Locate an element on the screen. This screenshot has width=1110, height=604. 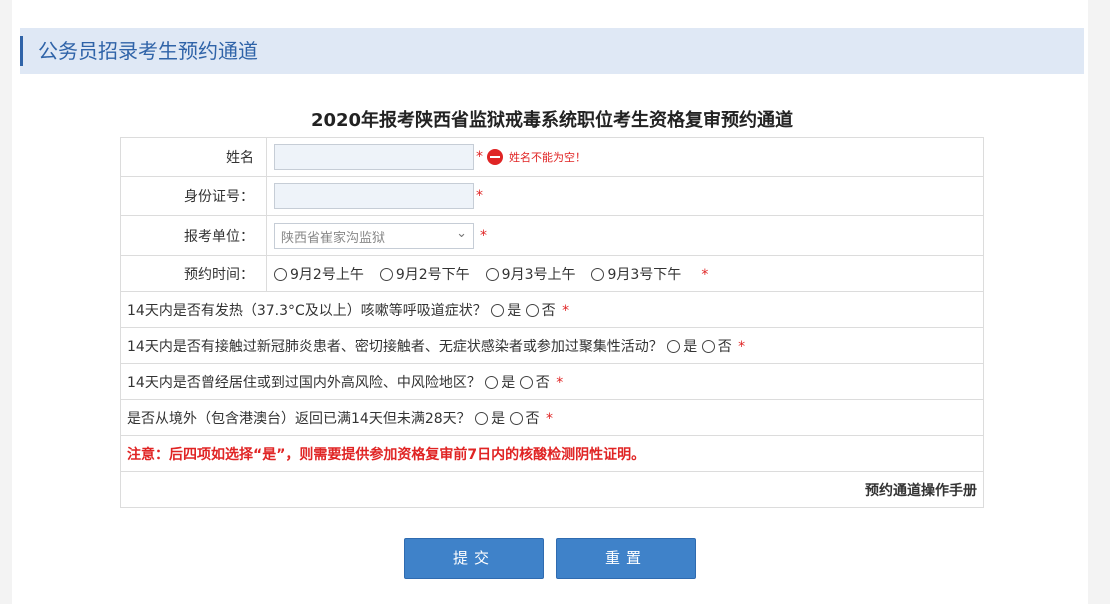
time-option-1: 9月2号下午 is located at coordinates (424, 274).